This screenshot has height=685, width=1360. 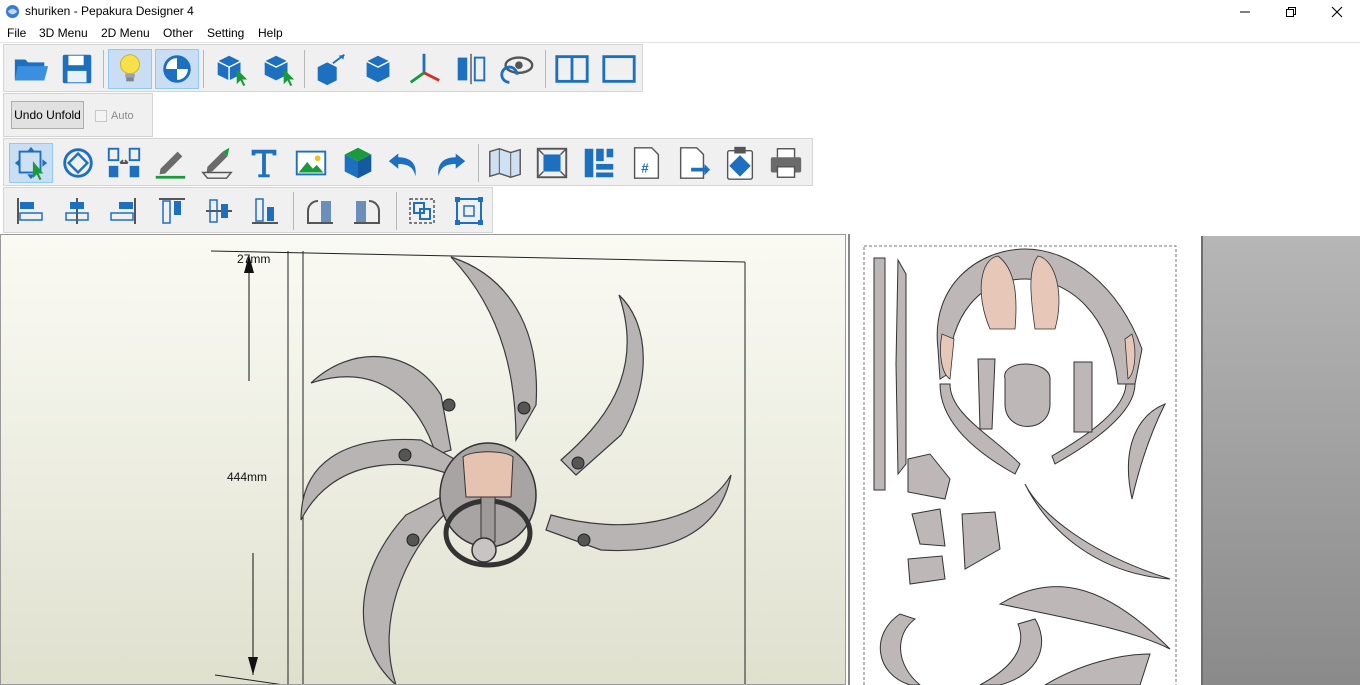 What do you see at coordinates (63, 33) in the screenshot?
I see `menu-3d: 3D Menu` at bounding box center [63, 33].